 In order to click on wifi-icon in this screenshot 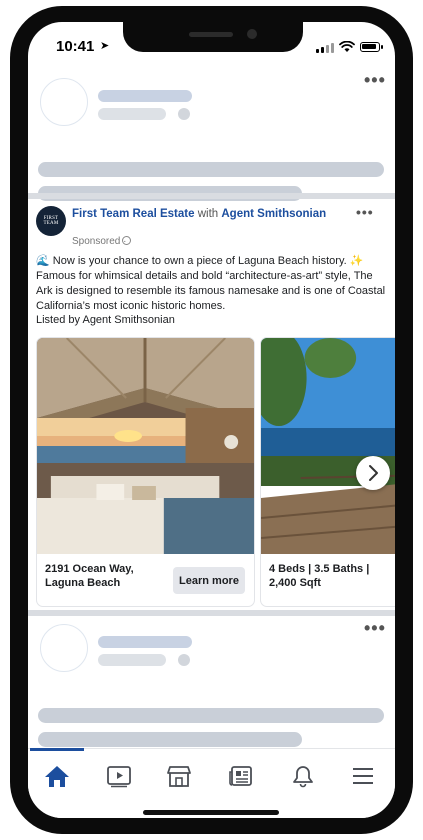, I will do `click(347, 46)`.